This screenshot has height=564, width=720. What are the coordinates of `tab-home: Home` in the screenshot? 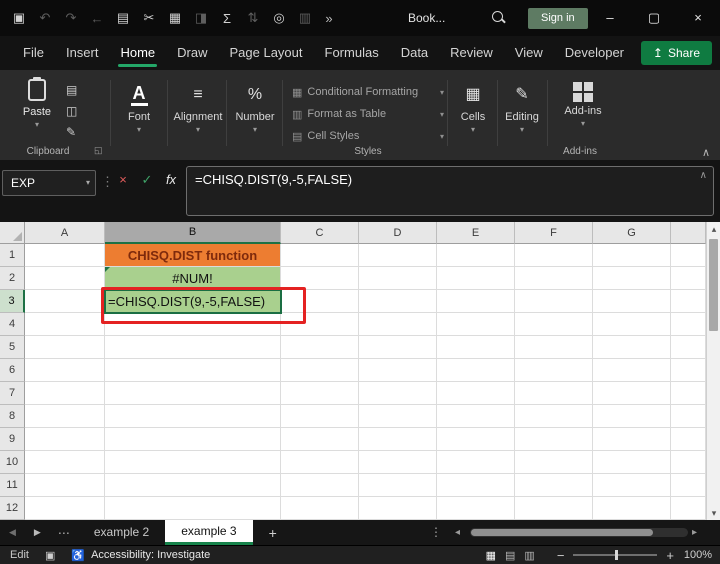 It's located at (137, 53).